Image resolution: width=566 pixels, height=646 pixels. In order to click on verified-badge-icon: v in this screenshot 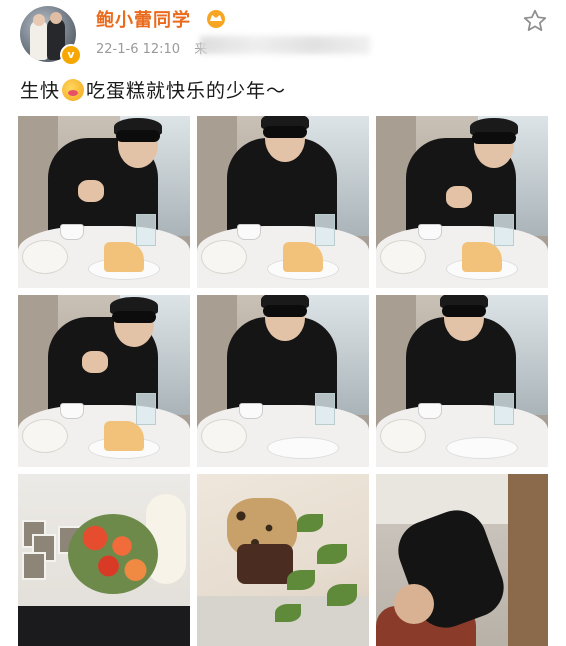, I will do `click(71, 55)`.